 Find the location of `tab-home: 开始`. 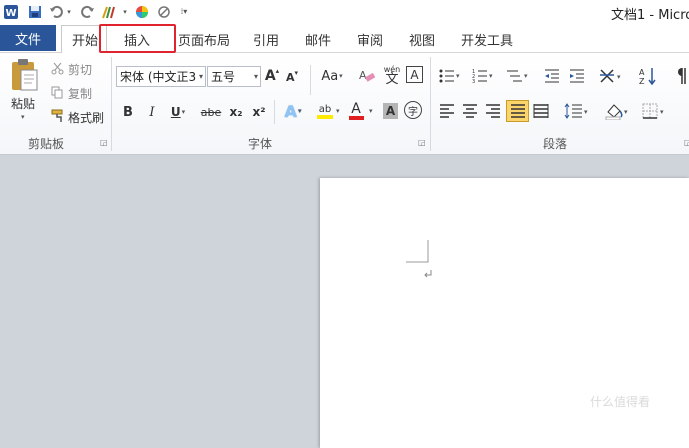

tab-home: 开始 is located at coordinates (85, 39).